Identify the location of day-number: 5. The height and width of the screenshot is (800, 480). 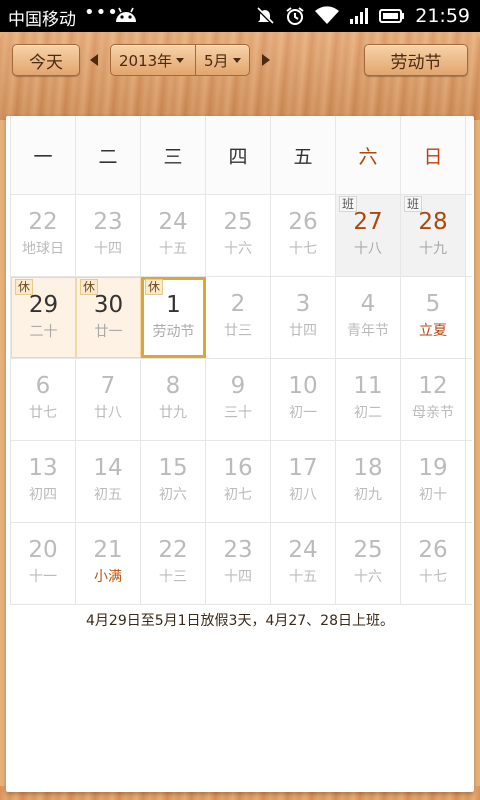
(433, 304).